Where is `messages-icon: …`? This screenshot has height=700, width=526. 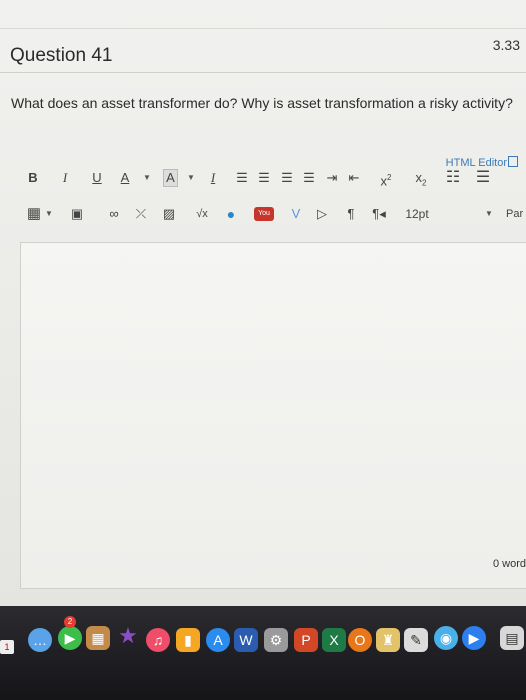
messages-icon: … is located at coordinates (40, 640).